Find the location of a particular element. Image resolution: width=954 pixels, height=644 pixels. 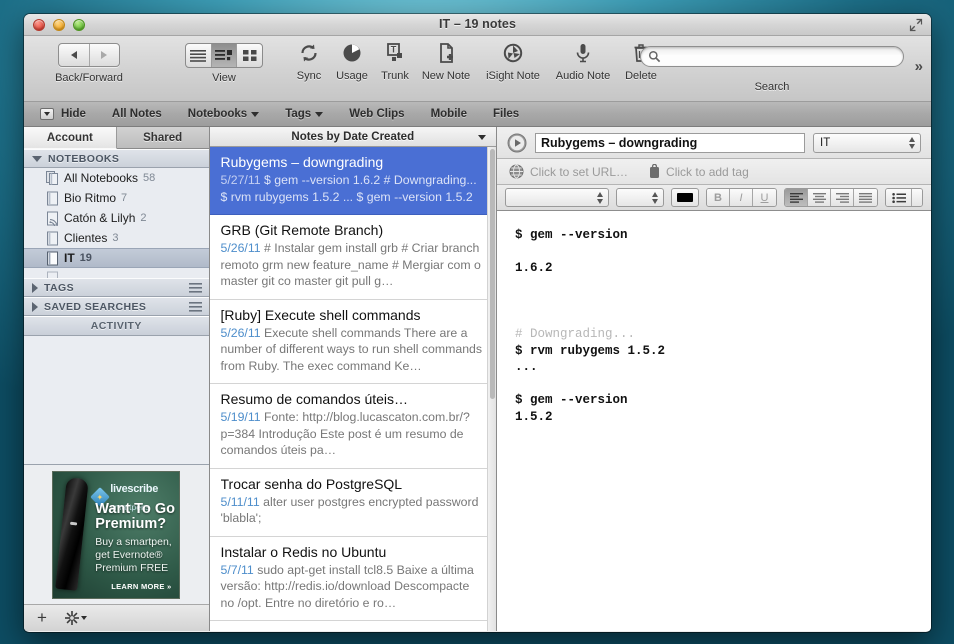

fullscreen-icon is located at coordinates (916, 25).